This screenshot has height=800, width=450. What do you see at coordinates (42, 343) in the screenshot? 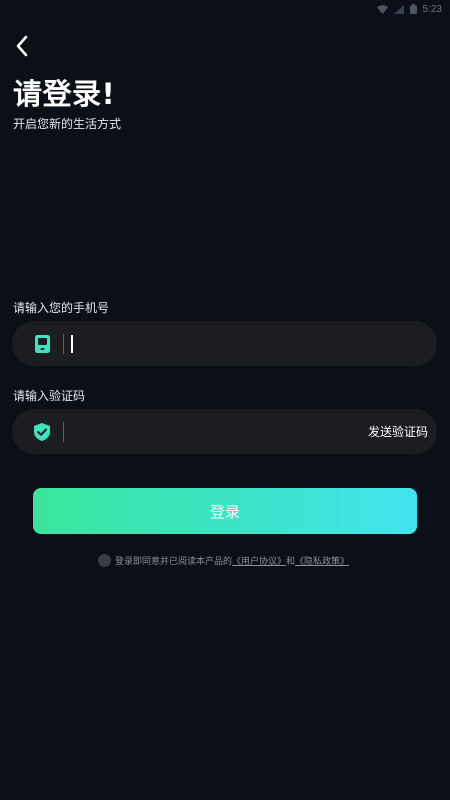
I see `phone-icon` at bounding box center [42, 343].